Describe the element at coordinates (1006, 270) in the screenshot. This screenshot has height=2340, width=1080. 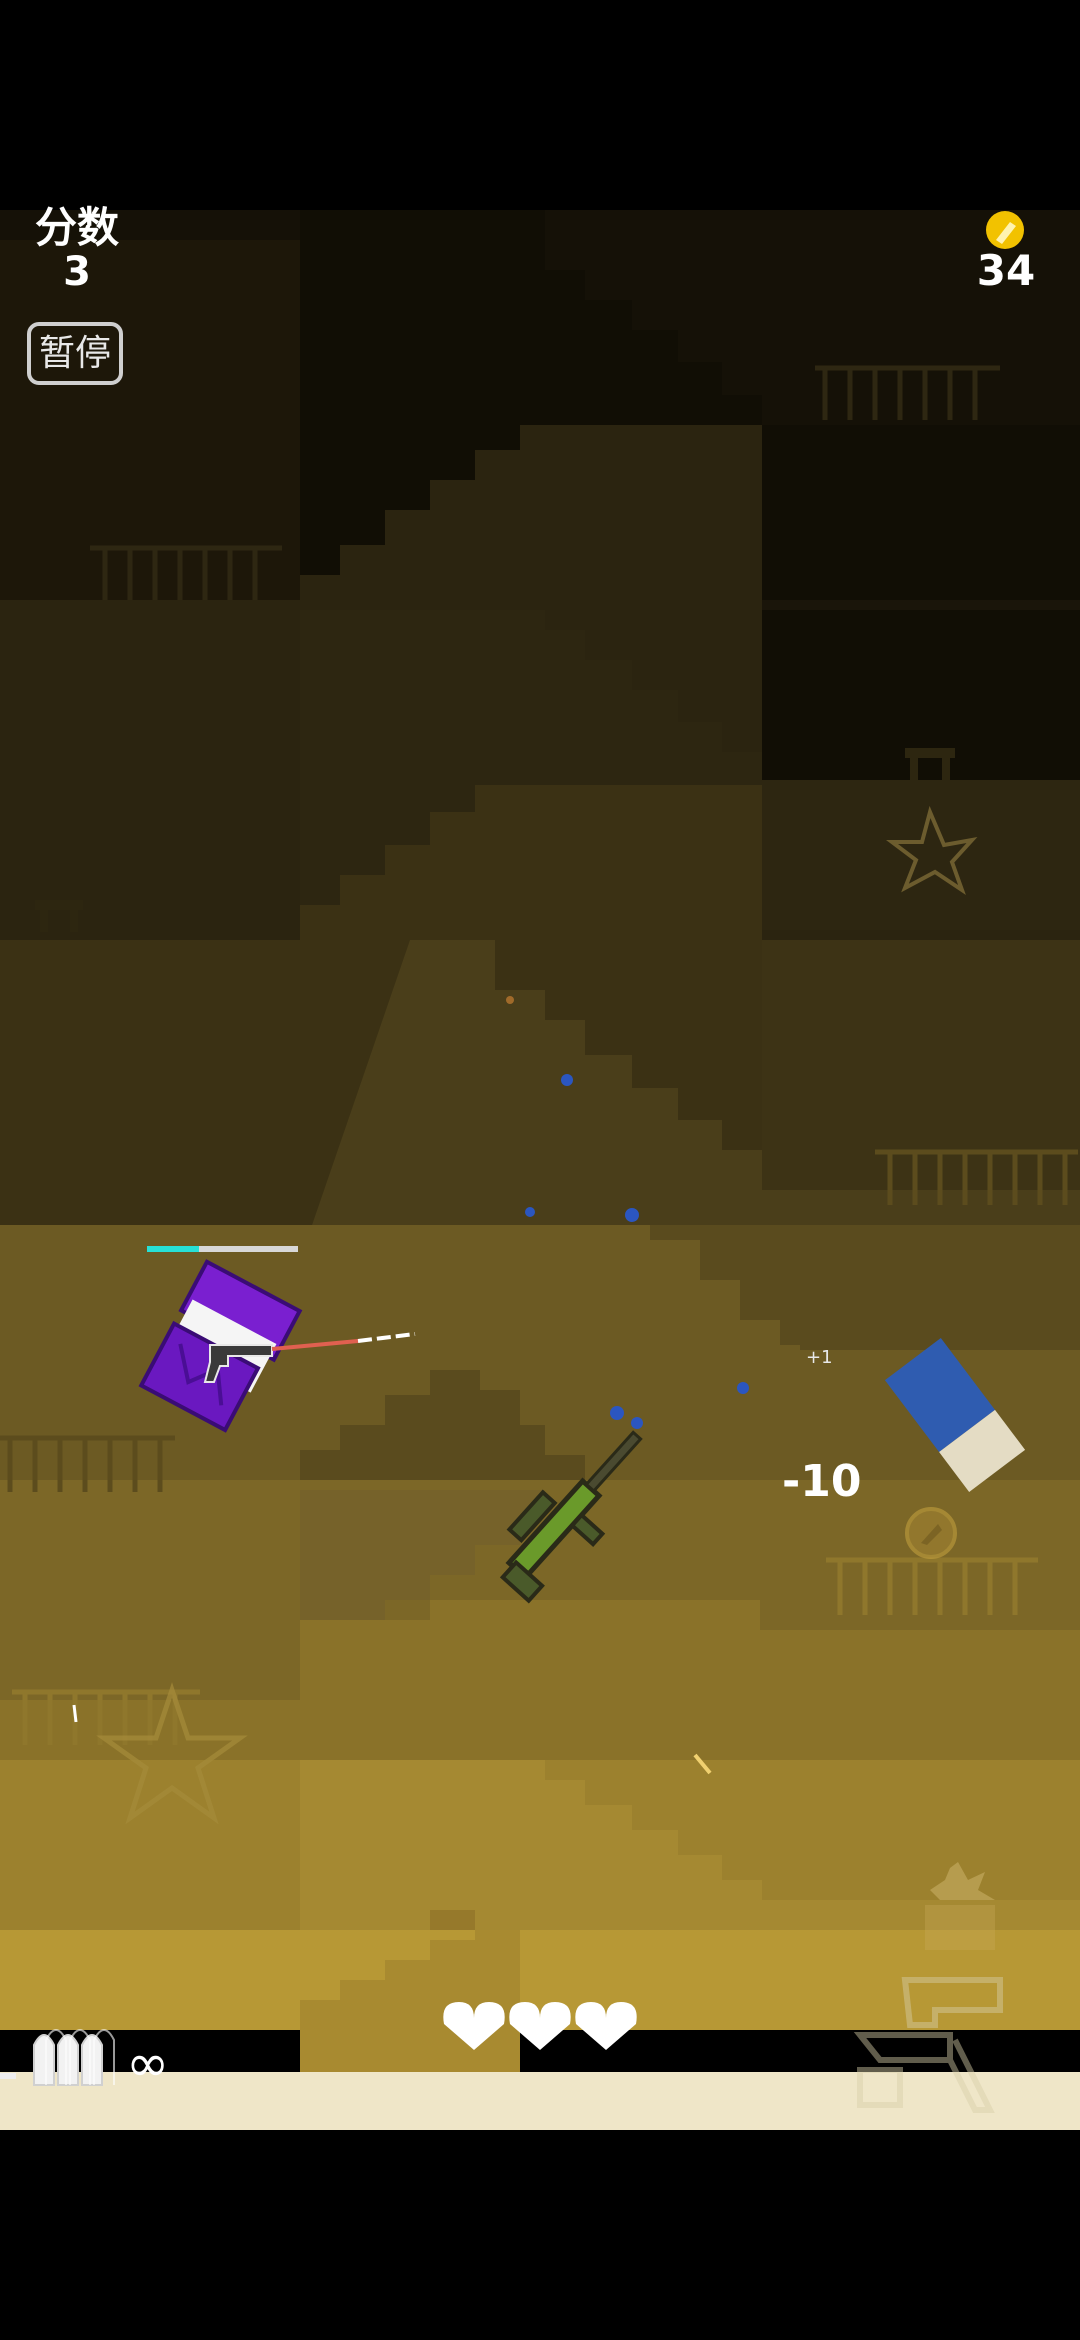
I see `coin-count: 34` at that location.